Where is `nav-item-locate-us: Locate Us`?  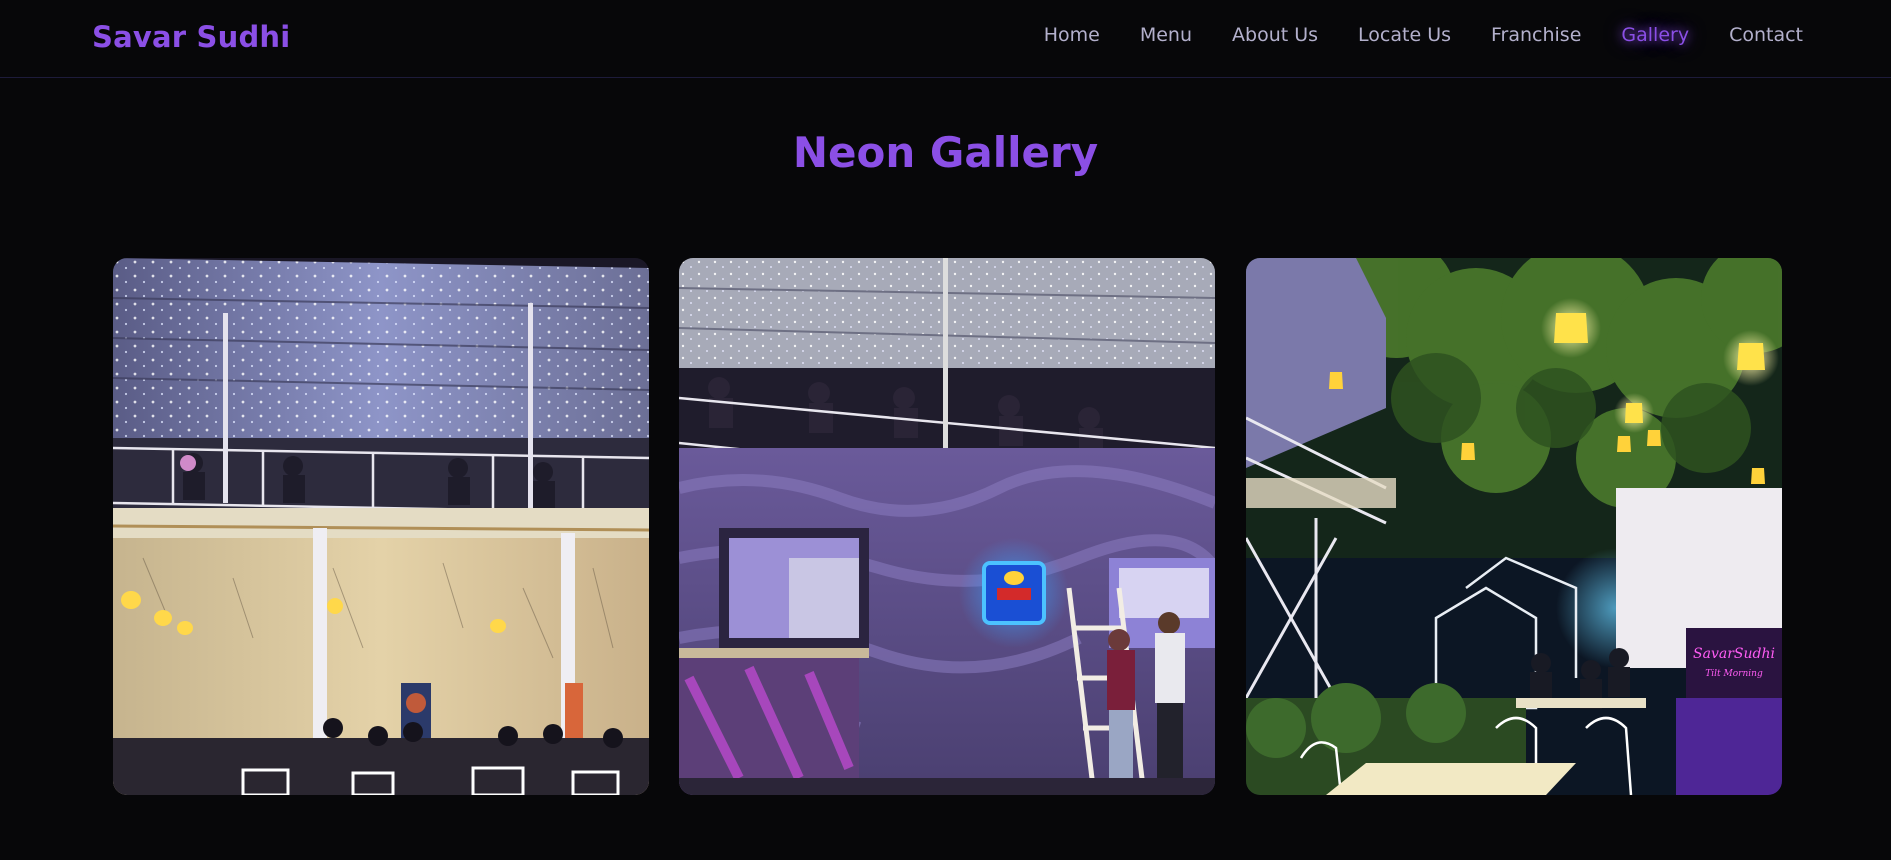 nav-item-locate-us: Locate Us is located at coordinates (1404, 35).